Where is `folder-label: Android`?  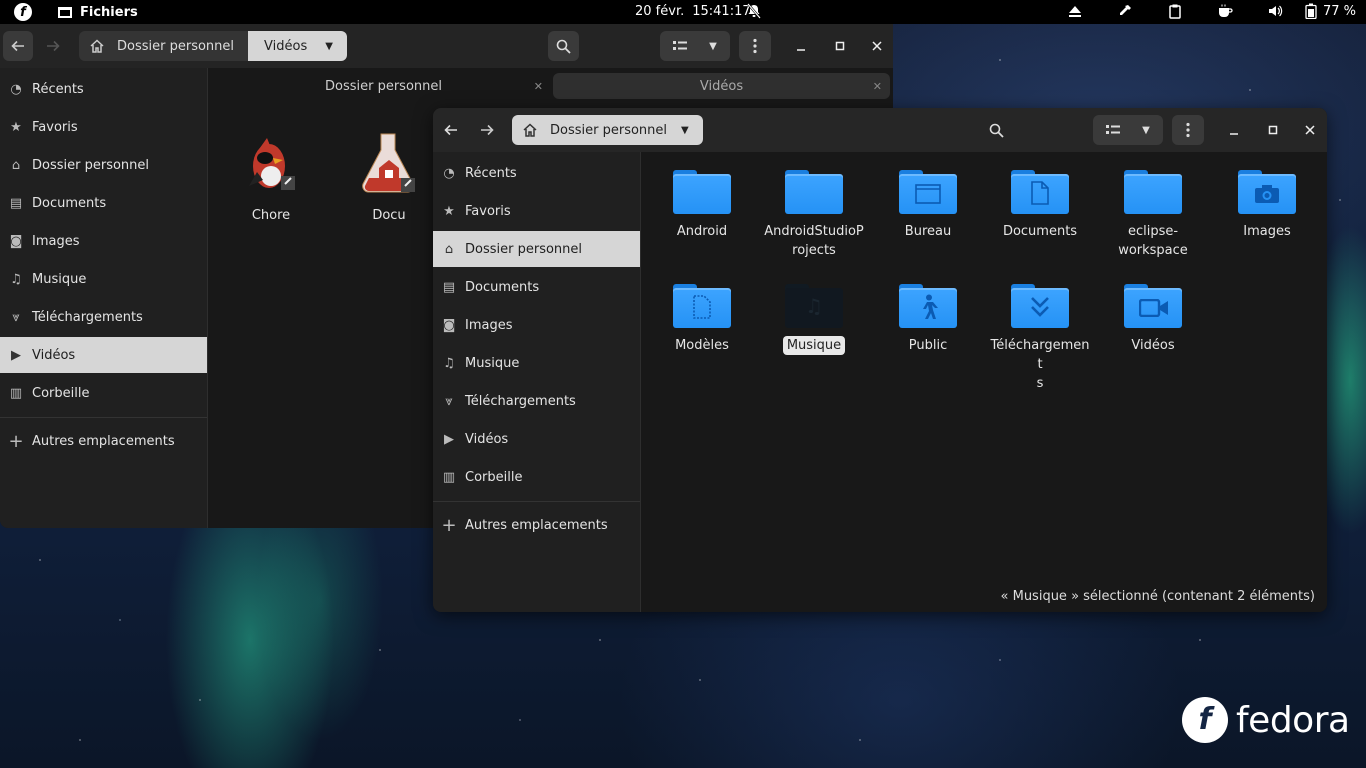 folder-label: Android is located at coordinates (702, 231).